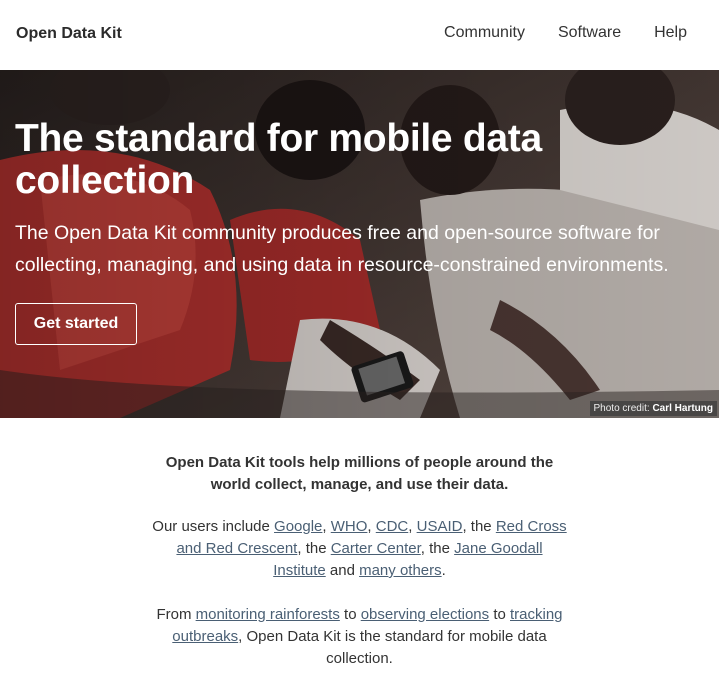 This screenshot has width=719, height=687. Describe the element at coordinates (278, 159) in the screenshot. I see `hero-title: The standard for mobile data collection` at that location.